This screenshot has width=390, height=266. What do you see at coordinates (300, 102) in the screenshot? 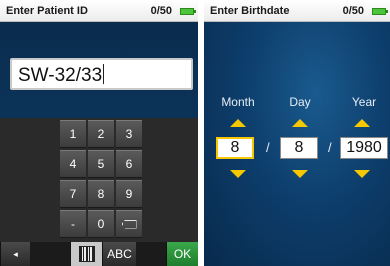
I see `day-label: Day` at bounding box center [300, 102].